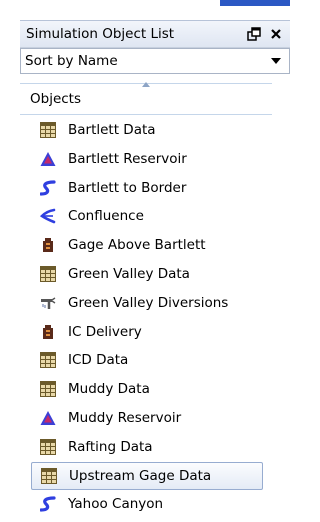 This screenshot has width=320, height=522. Describe the element at coordinates (276, 61) in the screenshot. I see `chevron-down-icon` at that location.